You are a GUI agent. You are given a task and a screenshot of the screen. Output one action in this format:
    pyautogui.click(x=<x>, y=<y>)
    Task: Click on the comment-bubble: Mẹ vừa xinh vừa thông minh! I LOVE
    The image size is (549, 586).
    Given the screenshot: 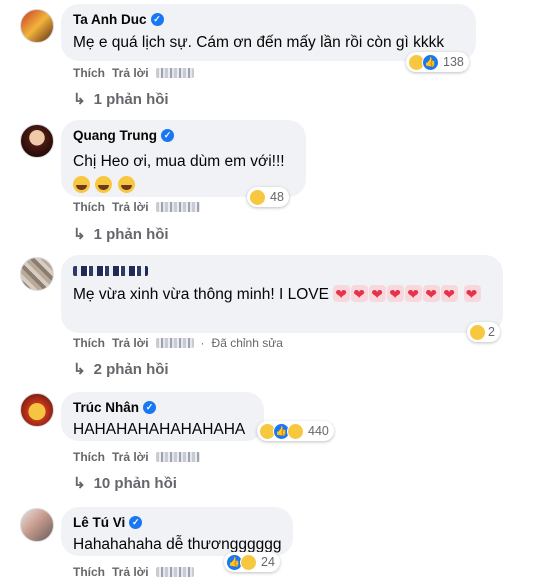 What is the action you would take?
    pyautogui.click(x=282, y=294)
    